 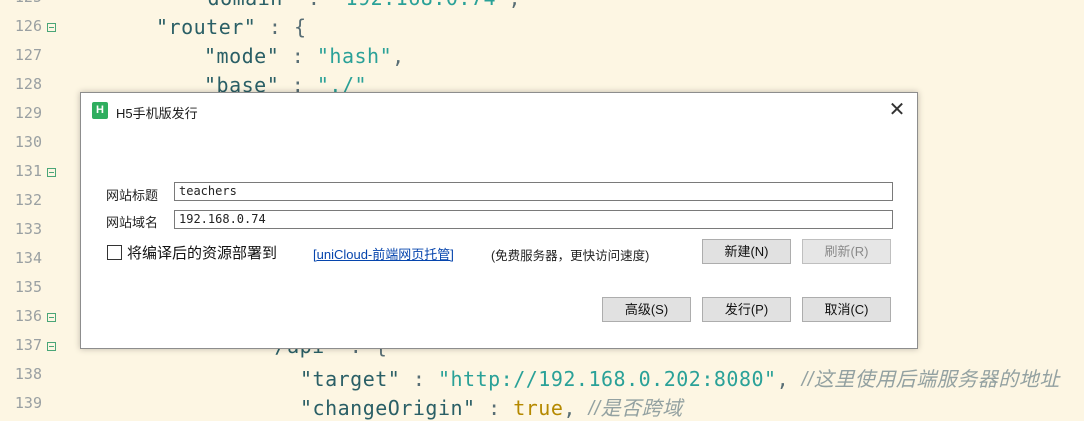 I want to click on new-button: 新建(N), so click(x=746, y=251).